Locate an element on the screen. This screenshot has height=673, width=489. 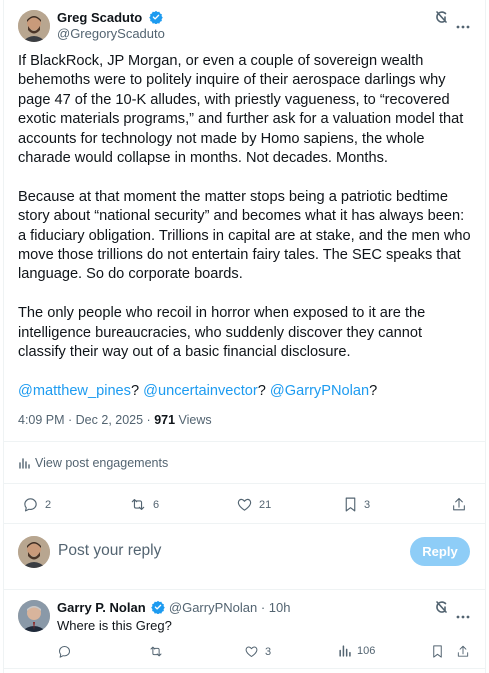
post-timestamp: 4:09 PM · Dec 2, 2025 · is located at coordinates (86, 420).